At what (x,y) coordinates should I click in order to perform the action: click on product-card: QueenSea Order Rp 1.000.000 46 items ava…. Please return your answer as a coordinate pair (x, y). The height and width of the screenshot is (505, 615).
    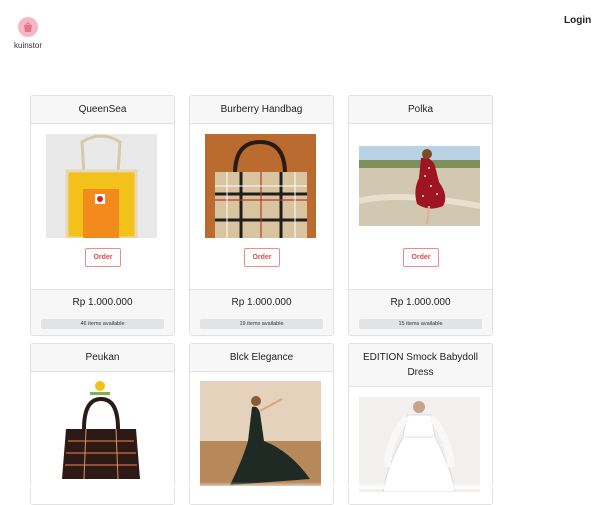
    Looking at the image, I should click on (102, 215).